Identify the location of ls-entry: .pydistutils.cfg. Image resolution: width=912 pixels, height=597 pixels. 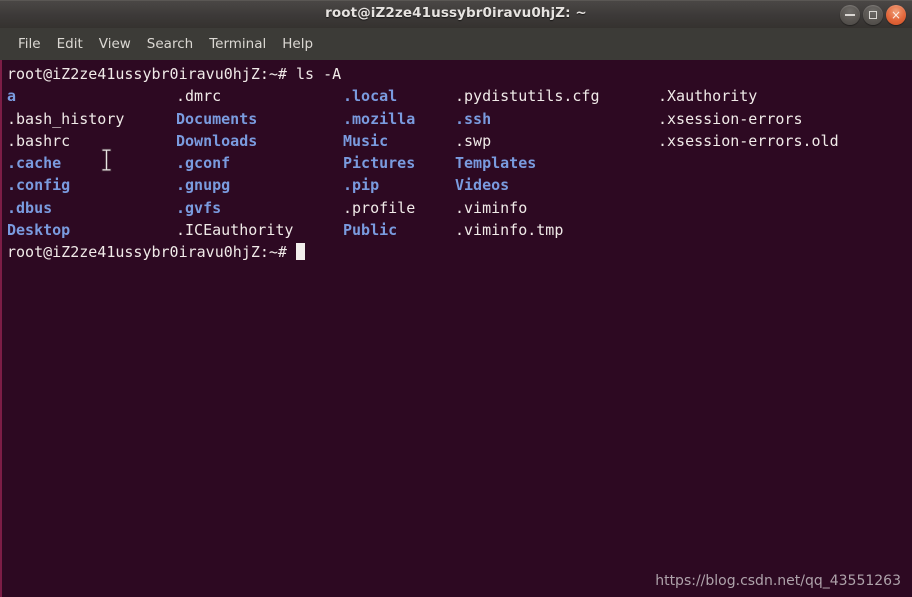
(527, 96).